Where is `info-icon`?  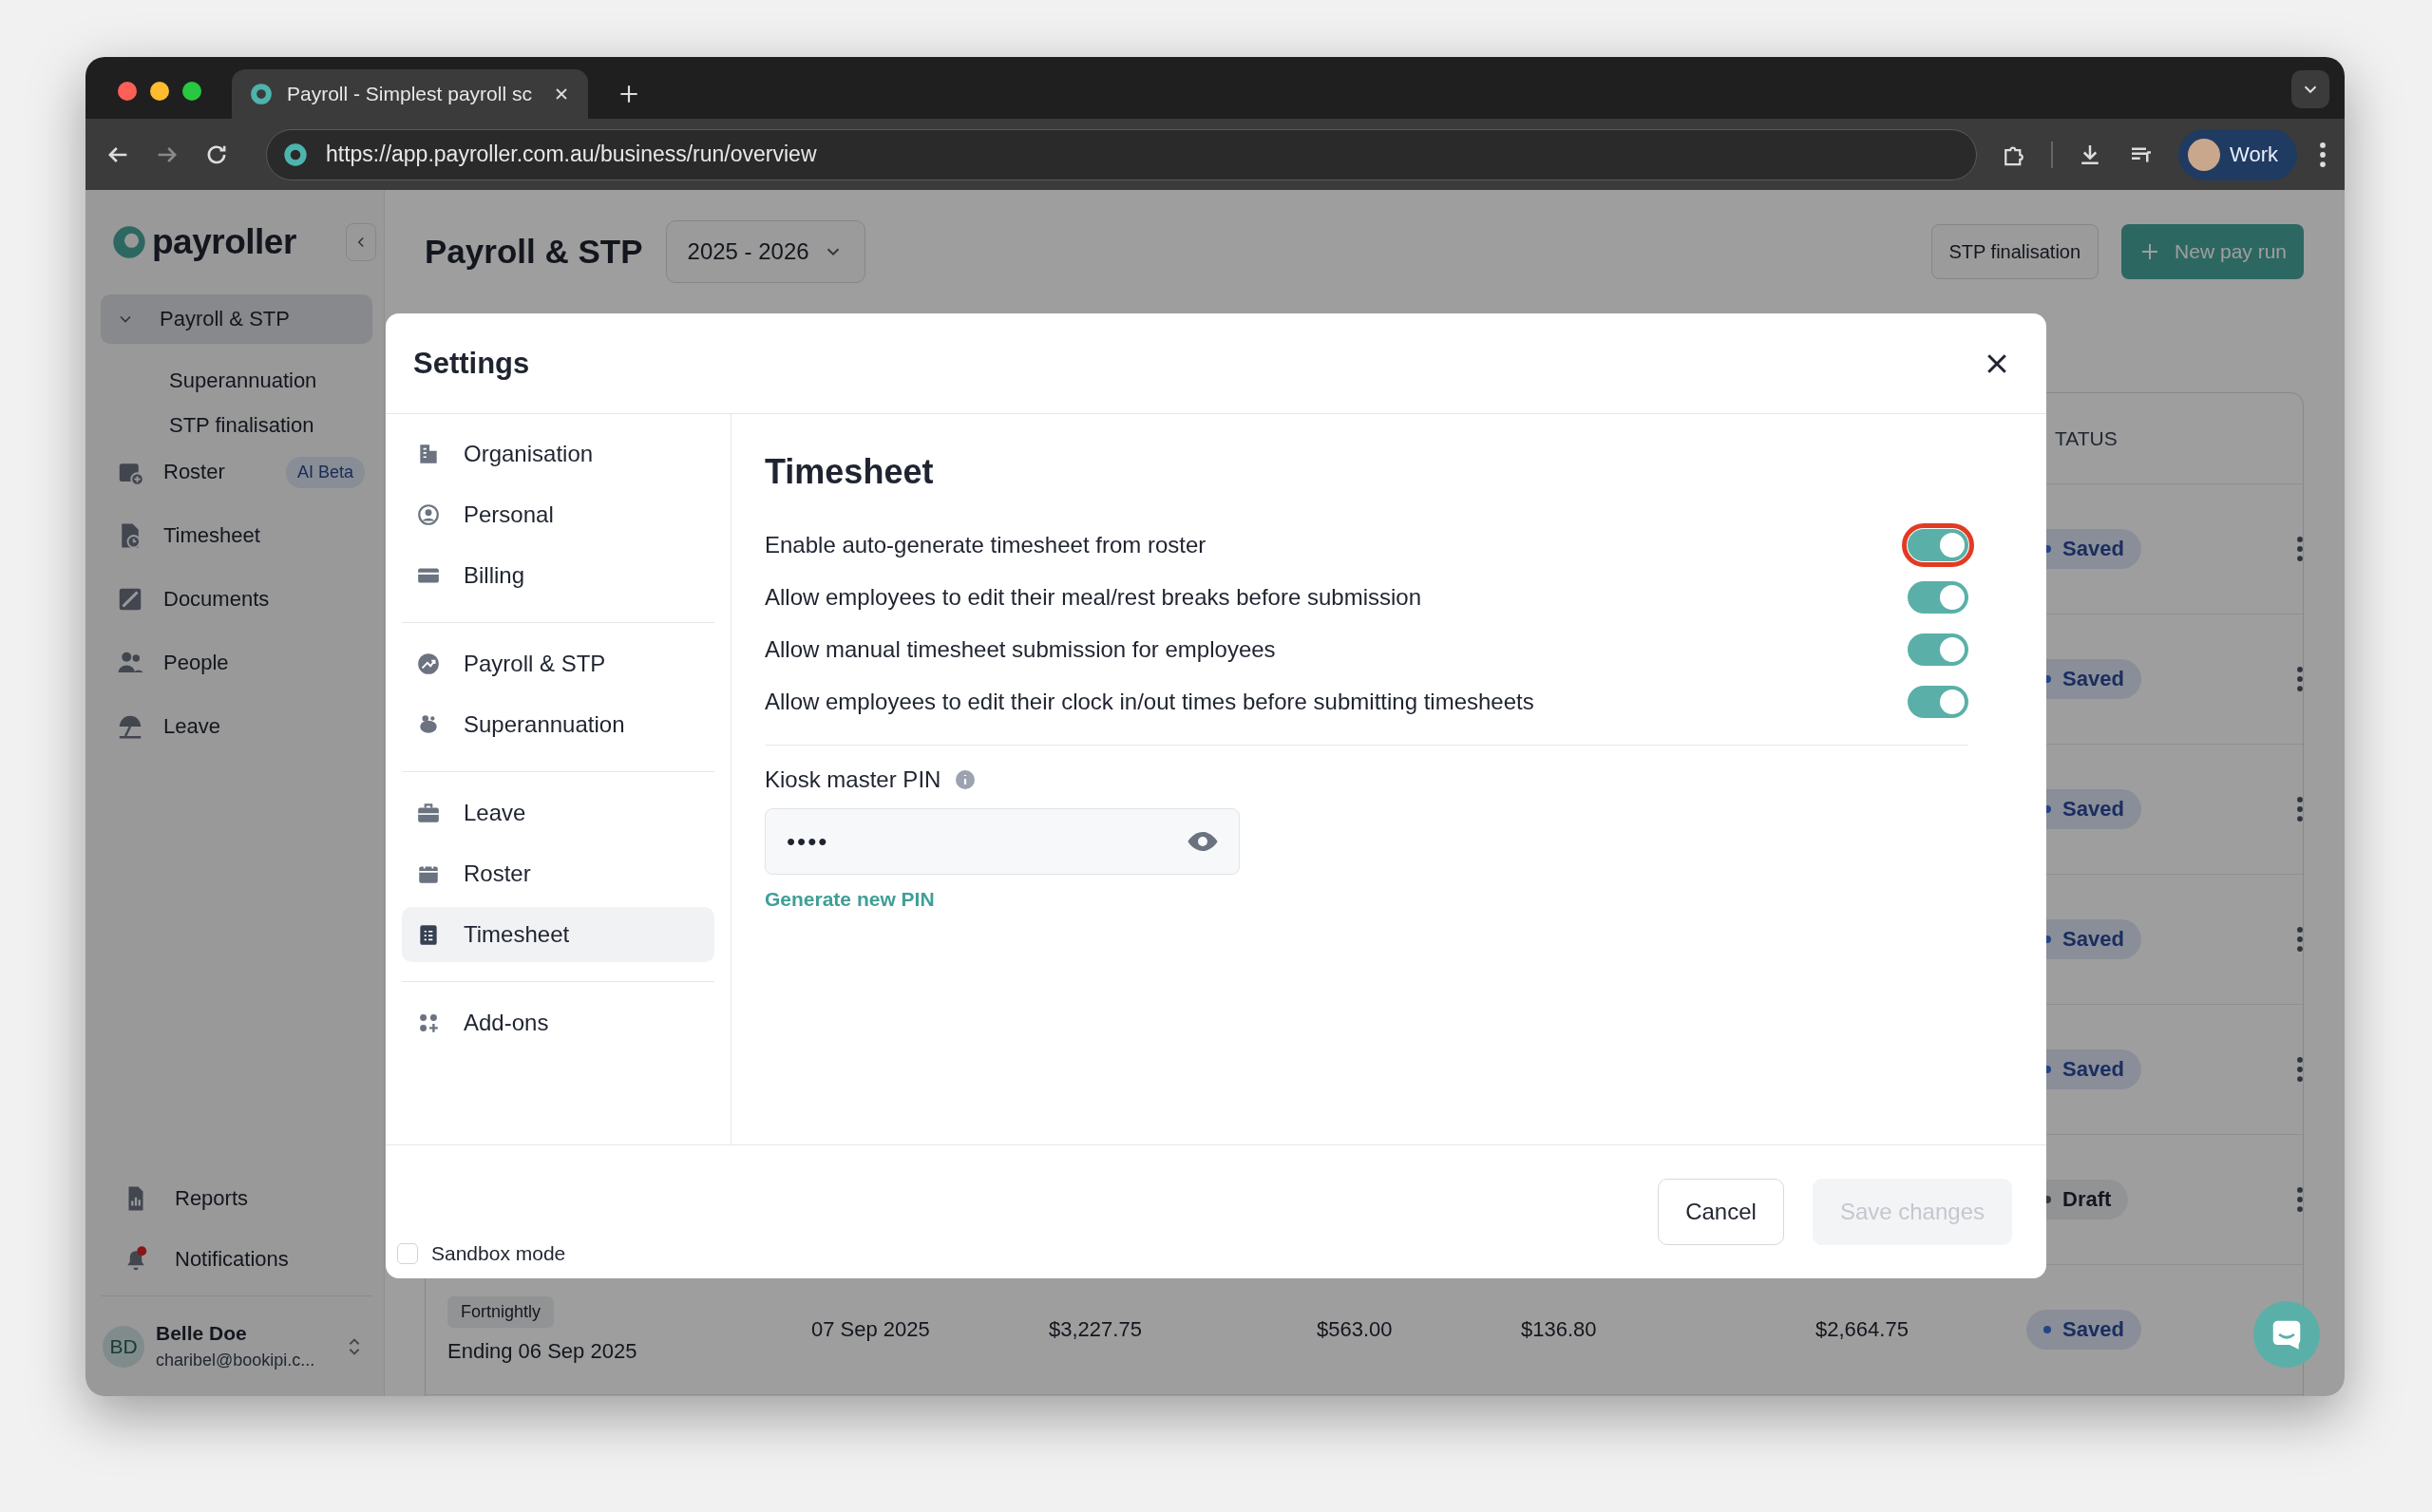
info-icon is located at coordinates (966, 780).